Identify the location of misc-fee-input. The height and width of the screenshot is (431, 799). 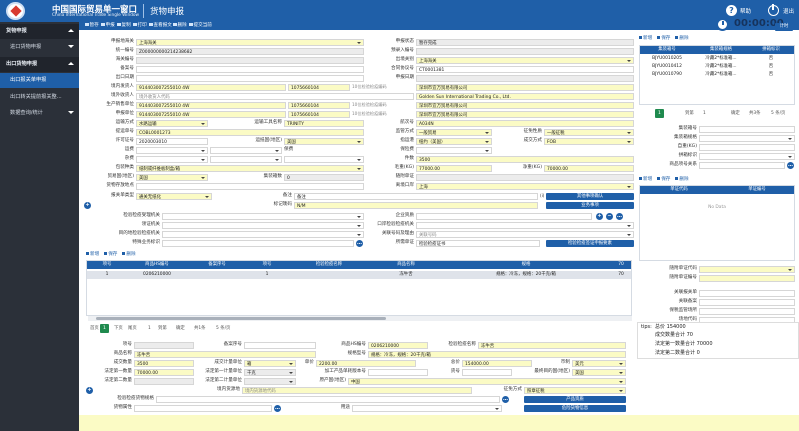
(172, 159).